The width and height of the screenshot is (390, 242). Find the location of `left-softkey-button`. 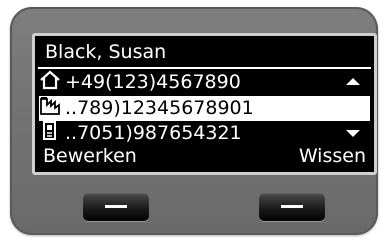

left-softkey-button is located at coordinates (116, 207).